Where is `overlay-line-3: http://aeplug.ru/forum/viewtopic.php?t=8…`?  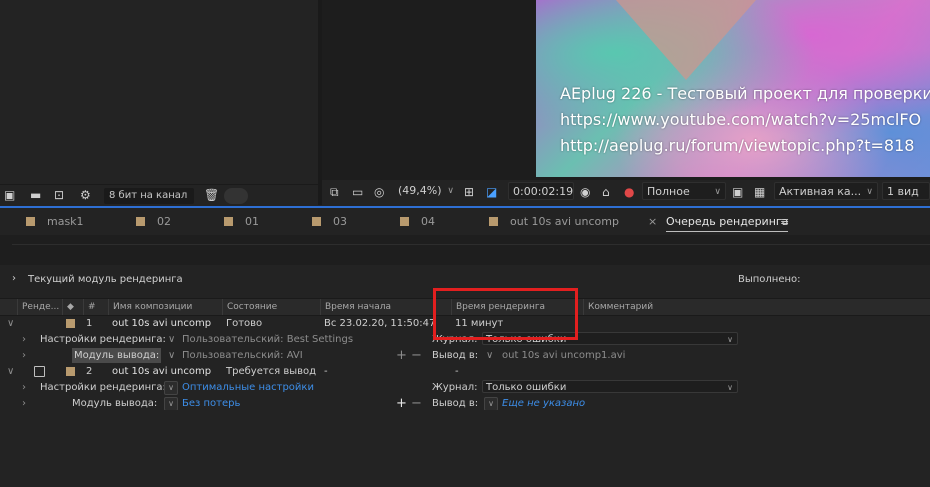
overlay-line-3: http://aeplug.ru/forum/viewtopic.php?t=8… is located at coordinates (737, 145).